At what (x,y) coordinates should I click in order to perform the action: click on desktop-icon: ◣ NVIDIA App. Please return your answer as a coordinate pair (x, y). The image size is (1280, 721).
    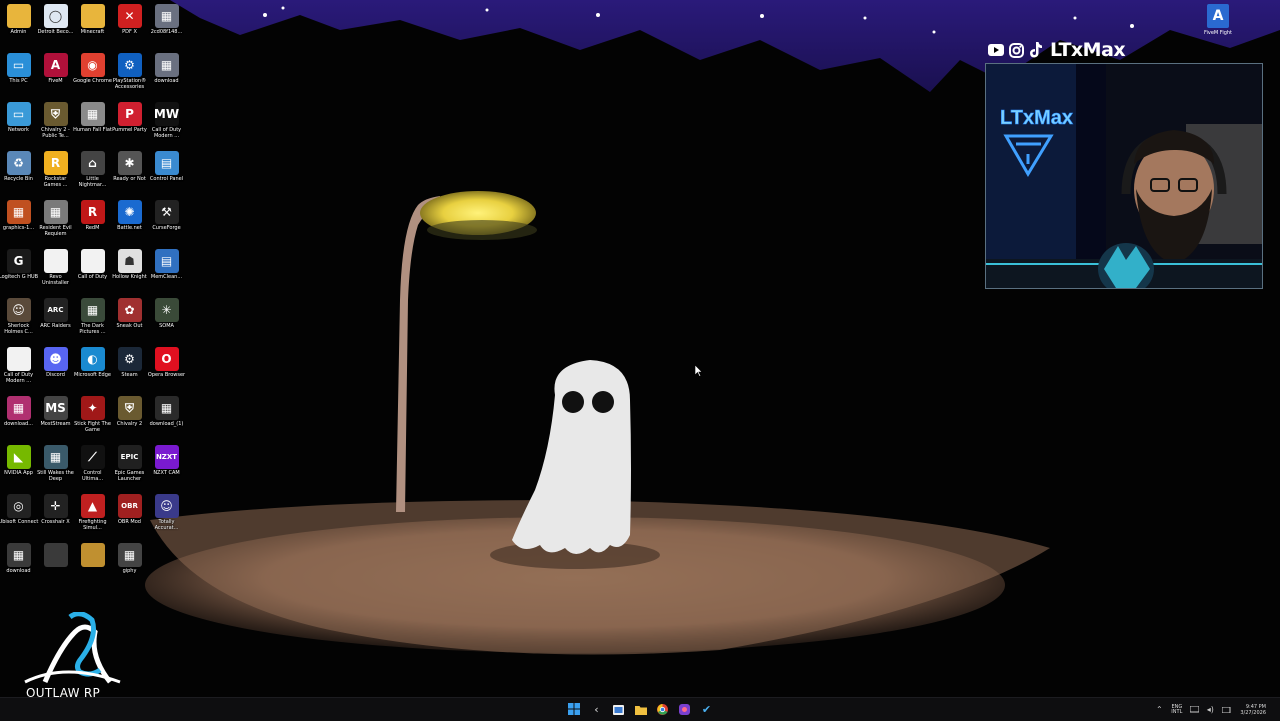
    Looking at the image, I should click on (18, 469).